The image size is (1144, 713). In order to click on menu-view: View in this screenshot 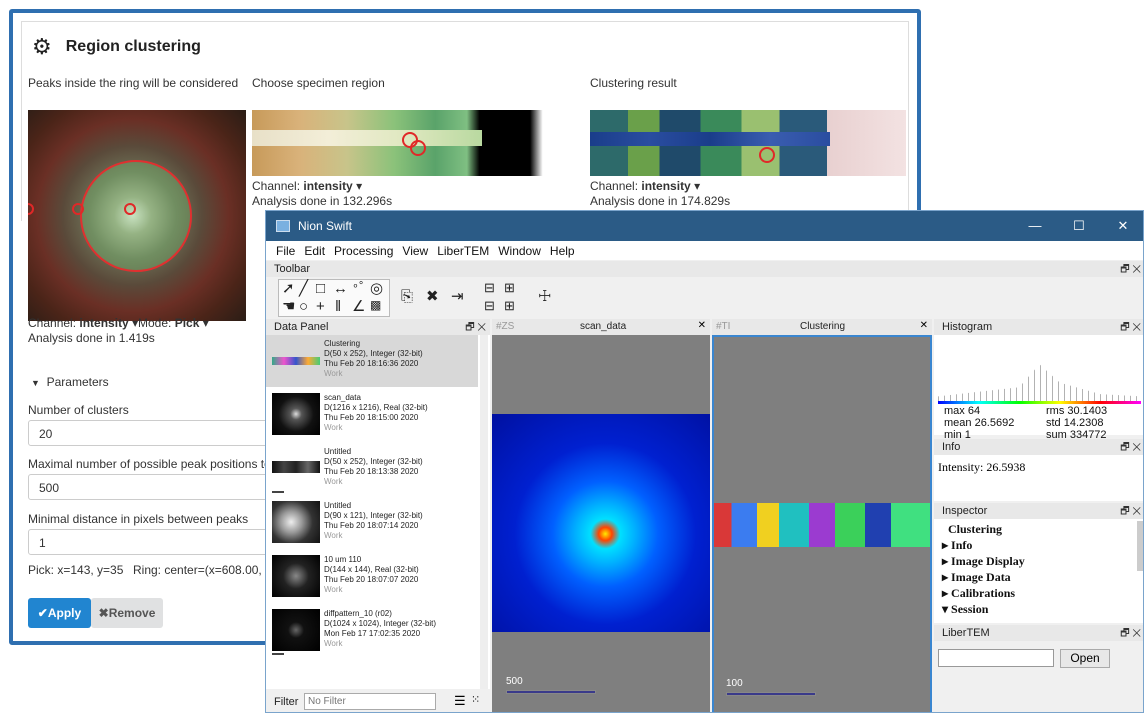, I will do `click(415, 251)`.